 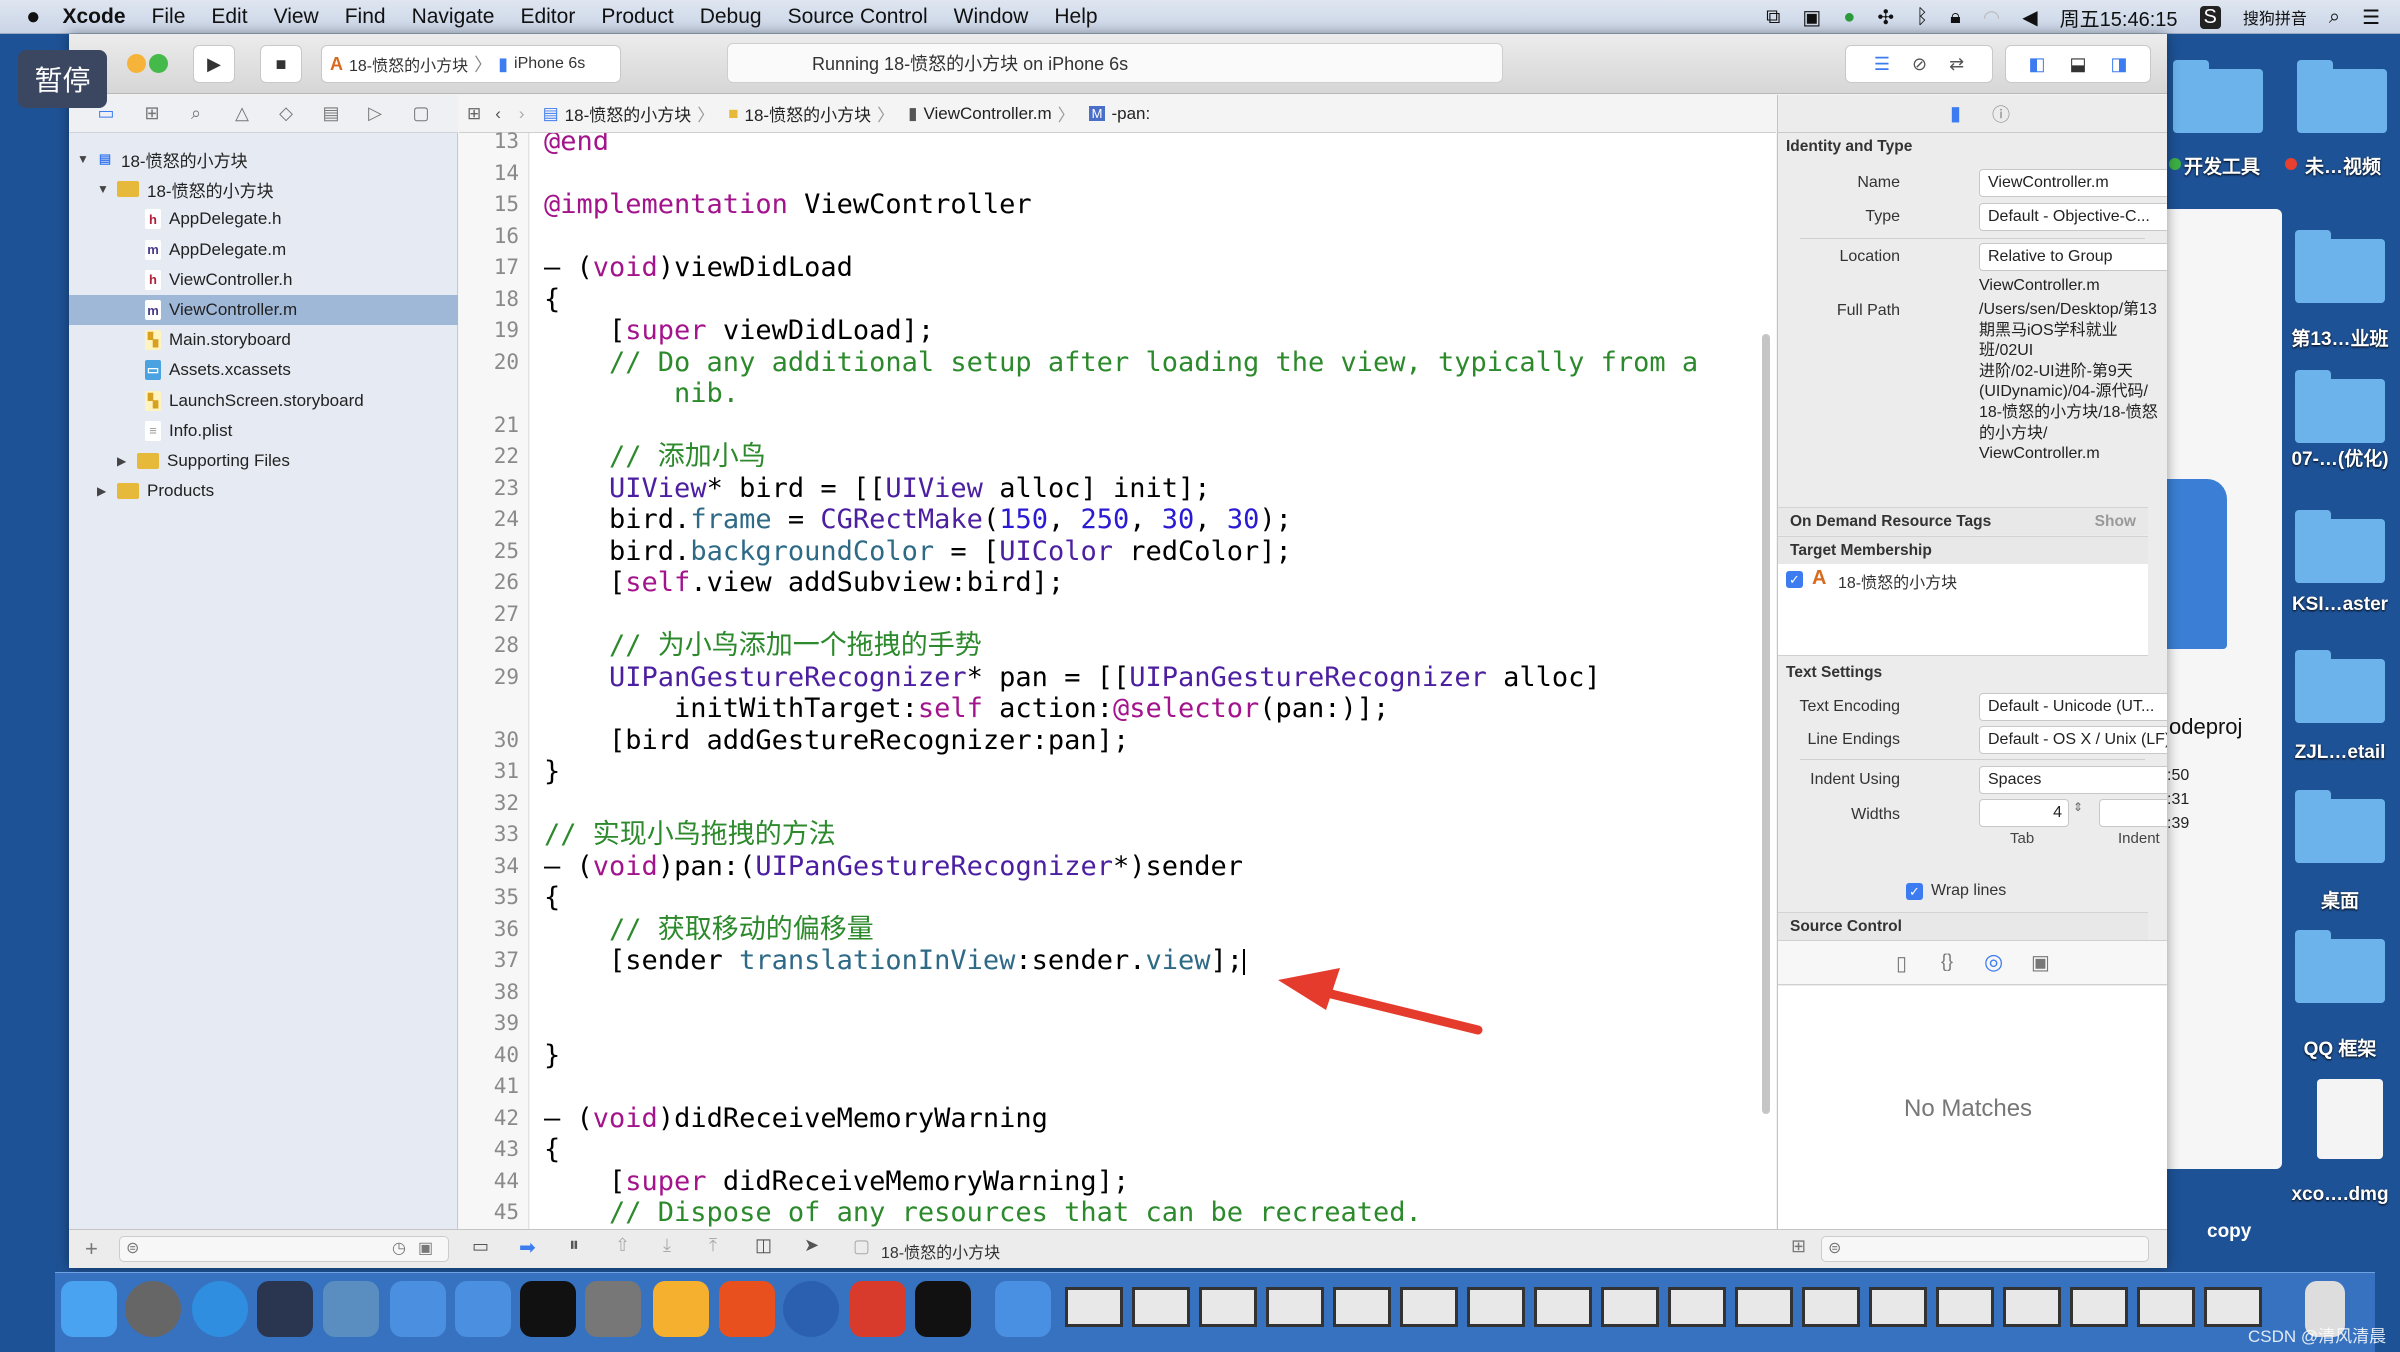 What do you see at coordinates (836, 1182) in the screenshot?
I see `code-line: [super didReceiveMemoryWarning];` at bounding box center [836, 1182].